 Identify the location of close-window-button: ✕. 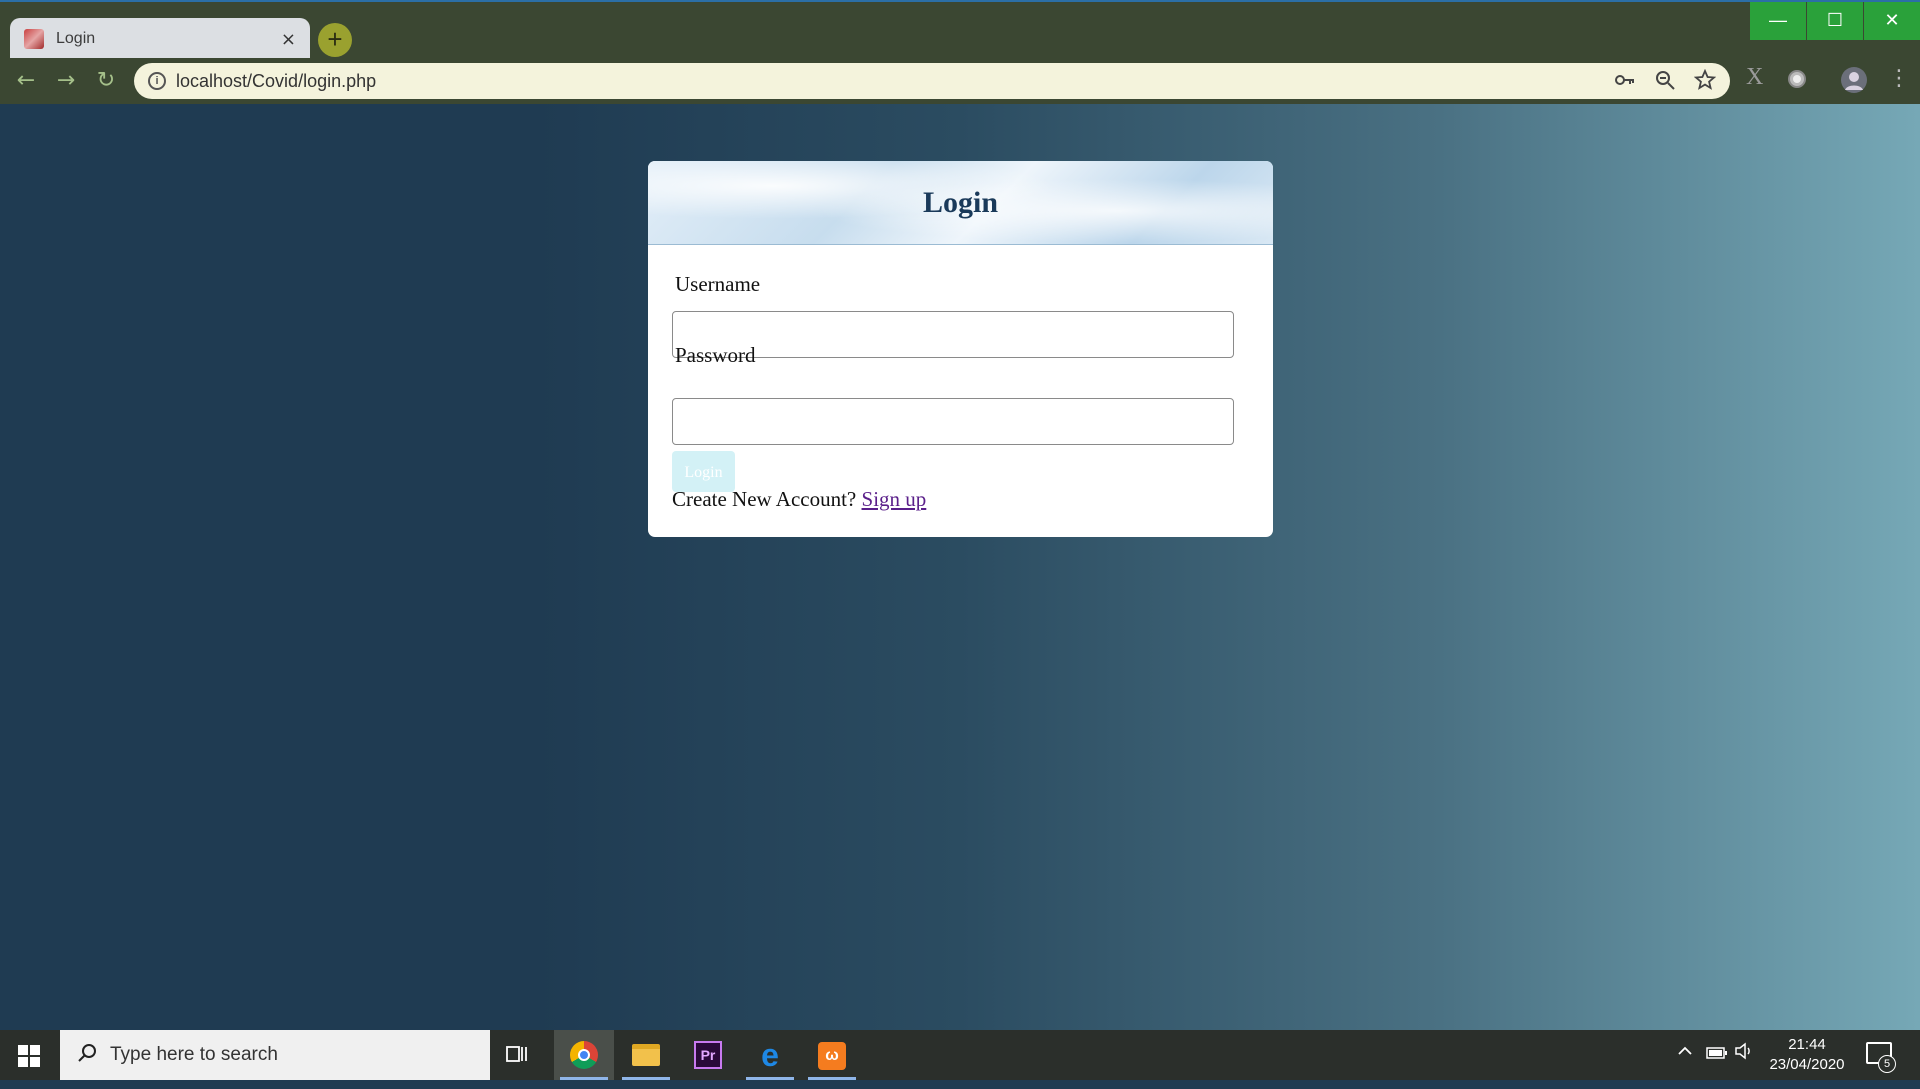
(1892, 21).